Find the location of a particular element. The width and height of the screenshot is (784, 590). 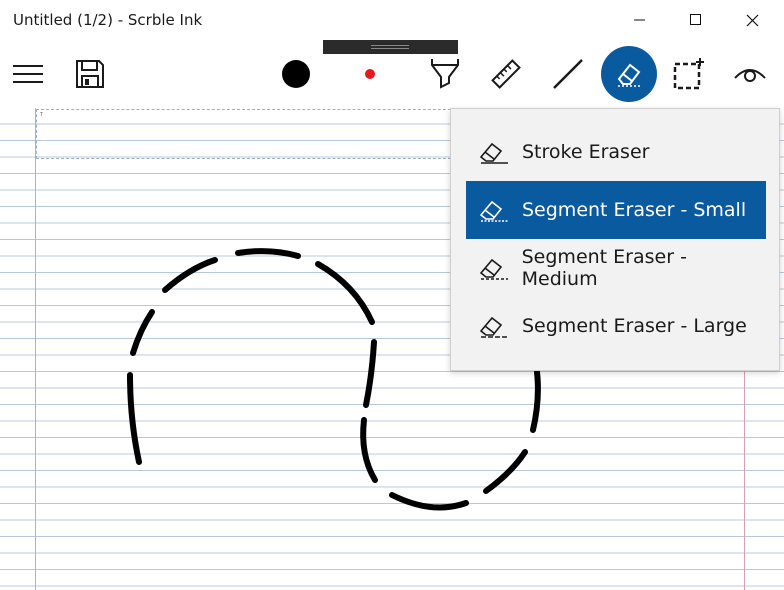

menu-item-segment-eraser-large: Segment Eraser - Large is located at coordinates (616, 326).